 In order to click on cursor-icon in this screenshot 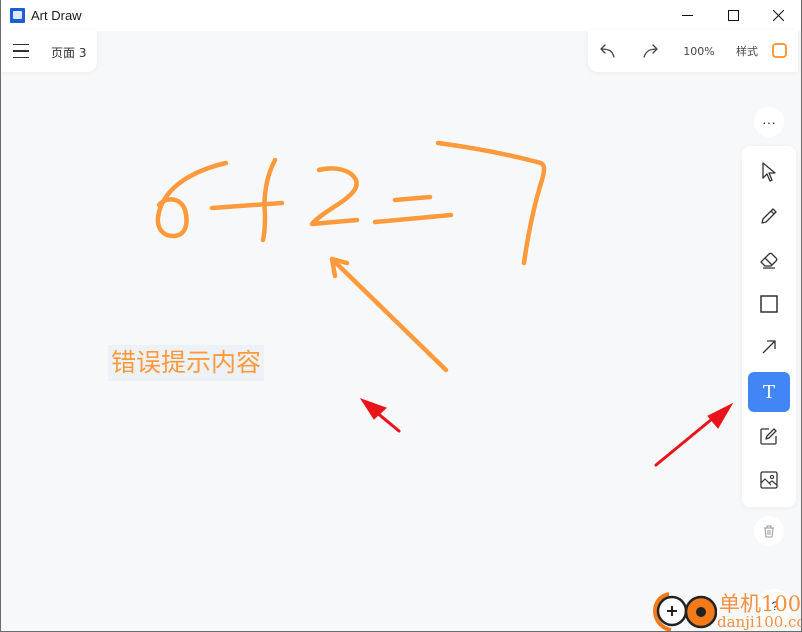, I will do `click(769, 172)`.